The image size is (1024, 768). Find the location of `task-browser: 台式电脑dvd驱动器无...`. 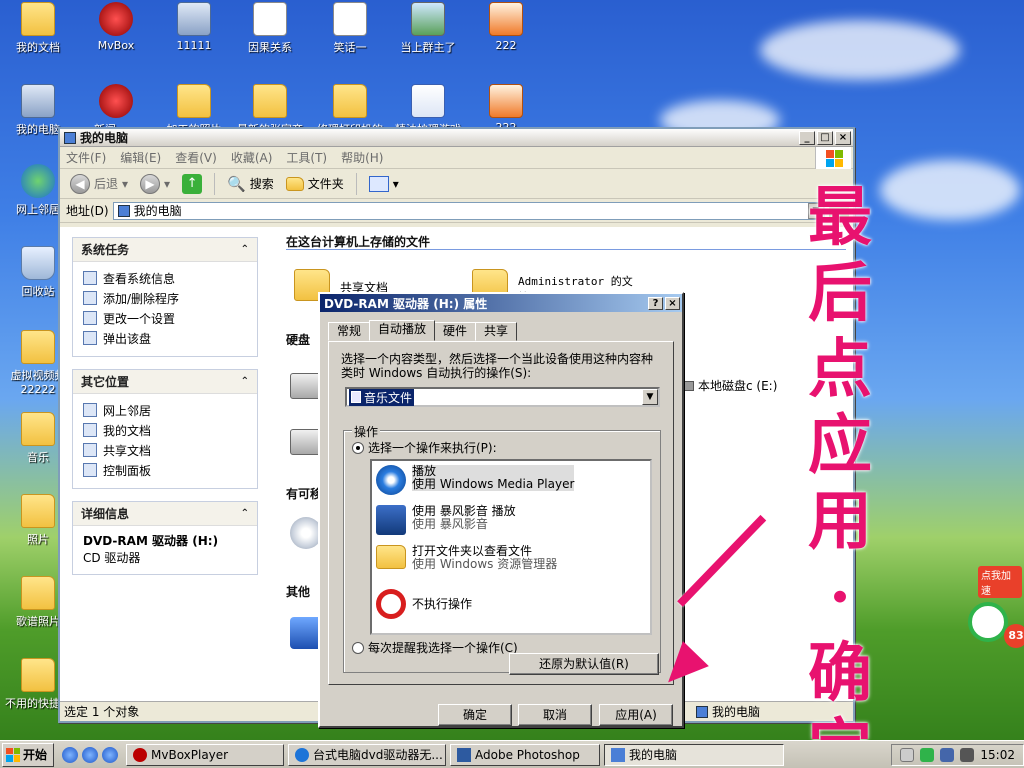

task-browser: 台式电脑dvd驱动器无... is located at coordinates (367, 754).